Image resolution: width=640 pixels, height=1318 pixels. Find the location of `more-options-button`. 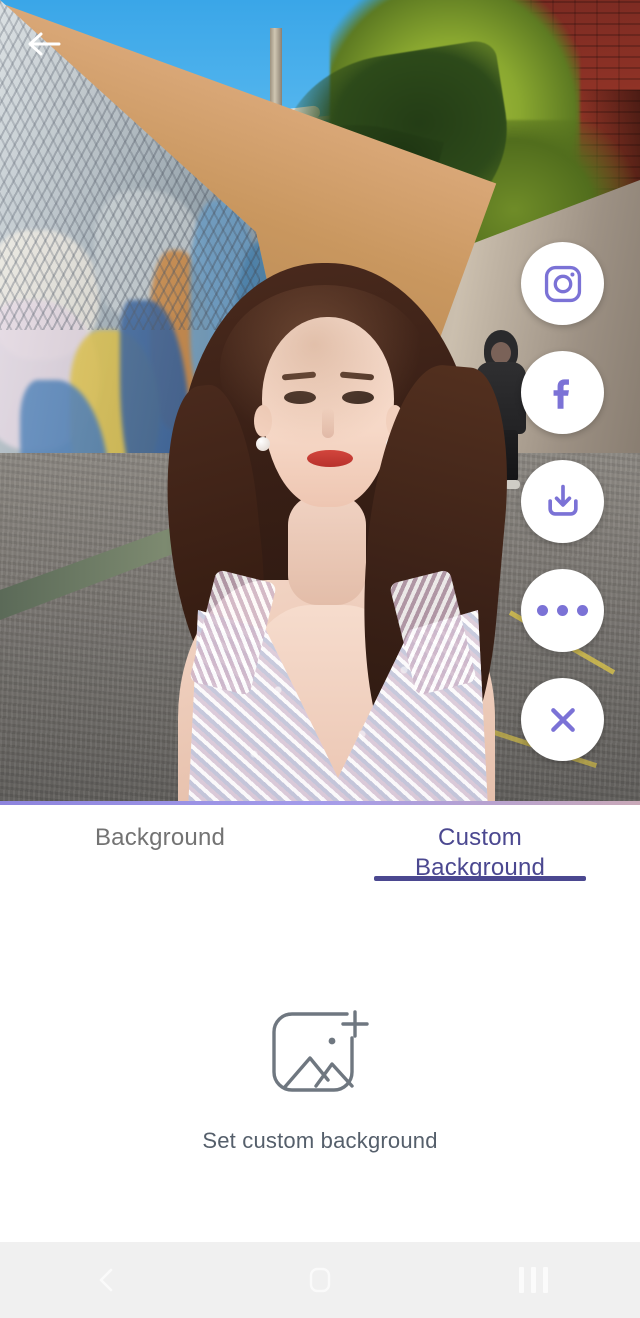

more-options-button is located at coordinates (562, 610).